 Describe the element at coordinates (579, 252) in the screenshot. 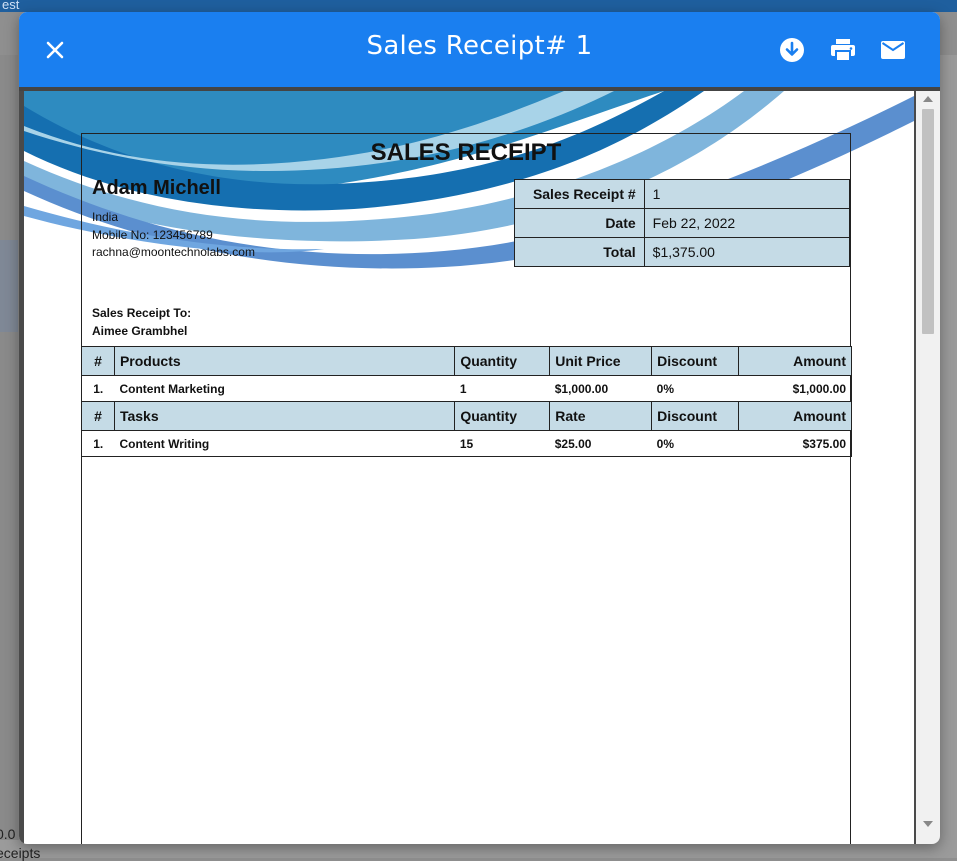

I see `meta-label: Total` at that location.